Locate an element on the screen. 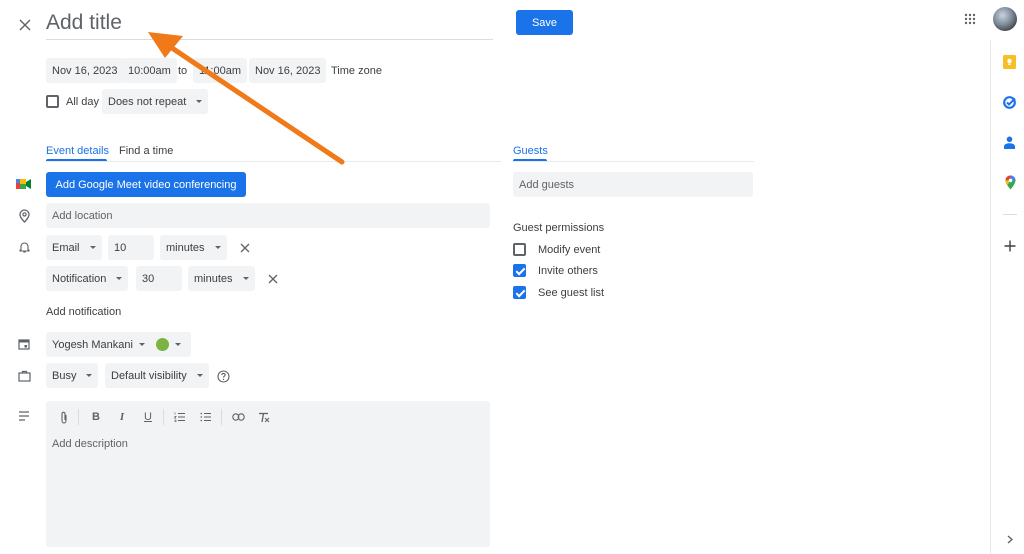 This screenshot has width=1024, height=554. notification-amount: 10 is located at coordinates (120, 247).